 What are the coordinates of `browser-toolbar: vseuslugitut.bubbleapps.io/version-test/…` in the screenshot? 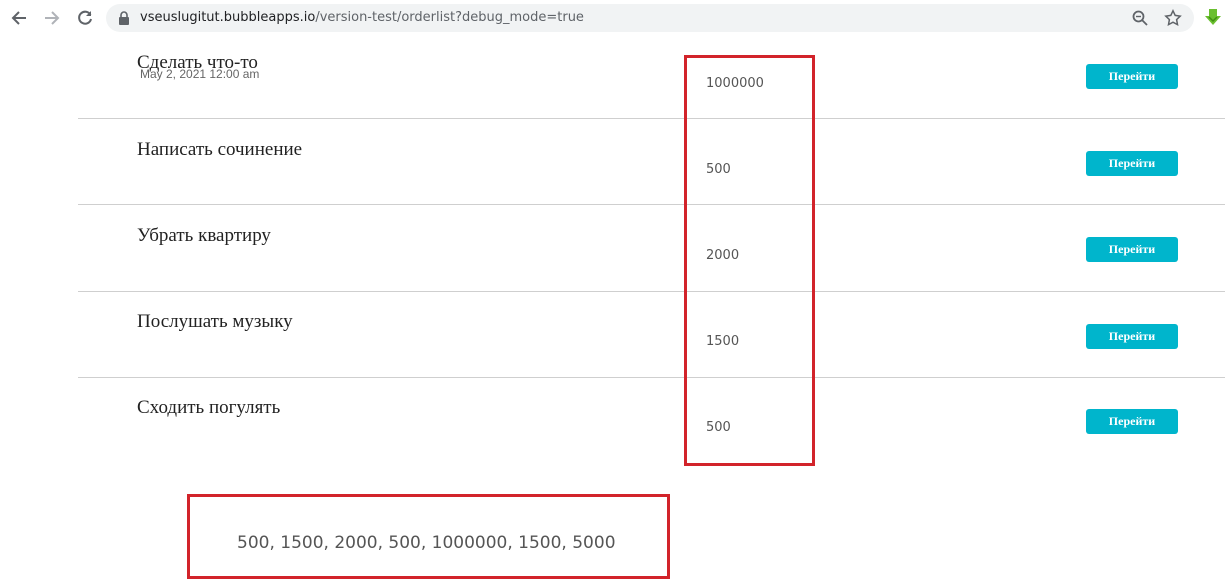 It's located at (615, 18).